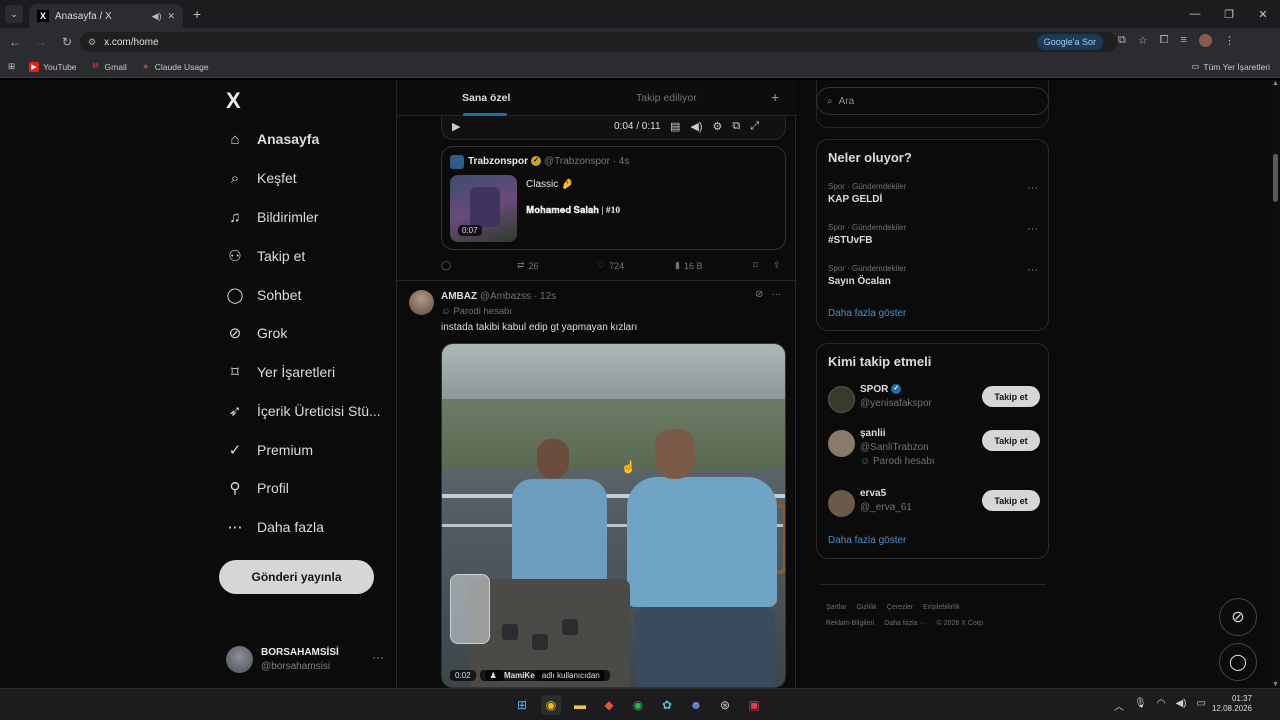 Image resolution: width=1280 pixels, height=720 pixels. I want to click on browser-tab: X Anasayfa / X ◀) ✕, so click(106, 16).